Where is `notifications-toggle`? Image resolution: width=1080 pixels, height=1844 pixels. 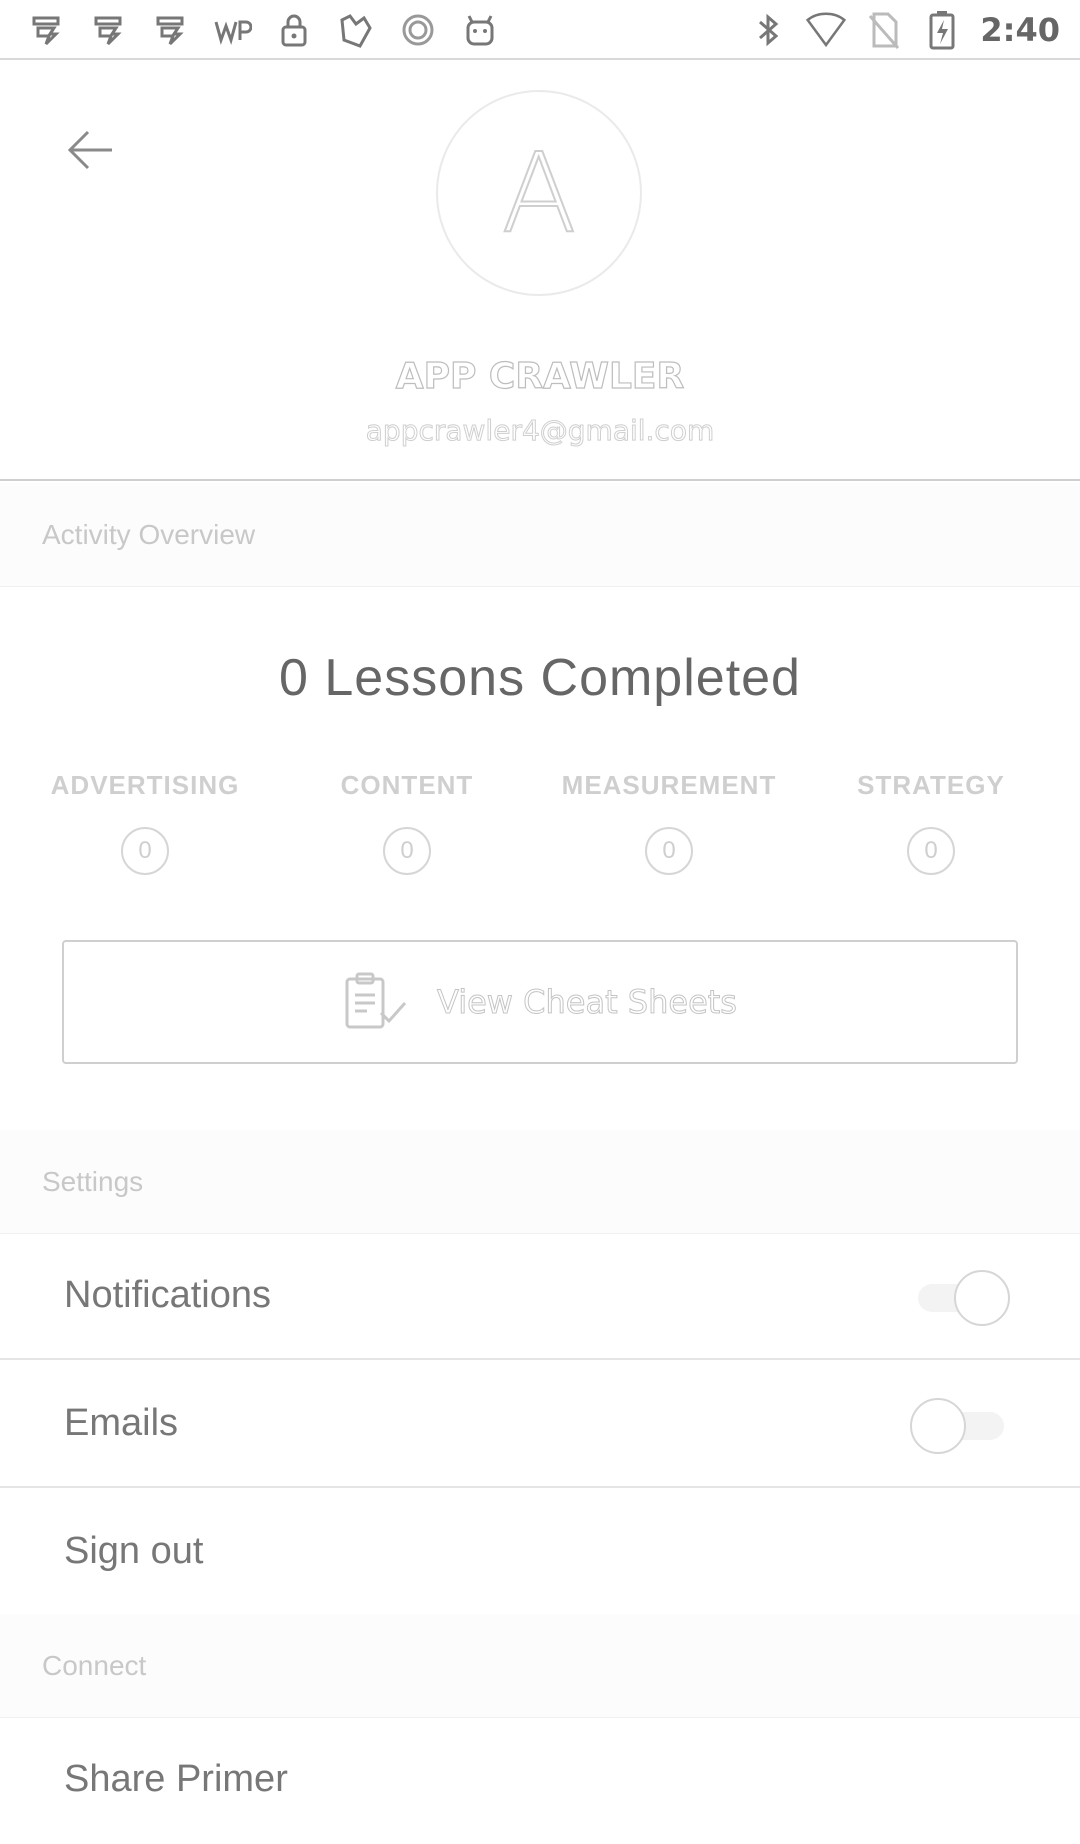
notifications-toggle is located at coordinates (960, 1298).